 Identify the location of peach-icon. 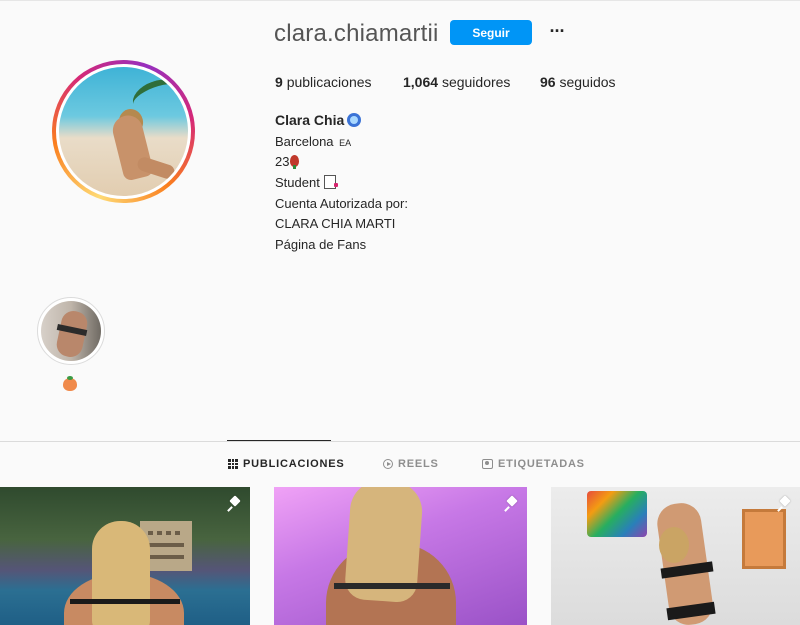
(70, 383).